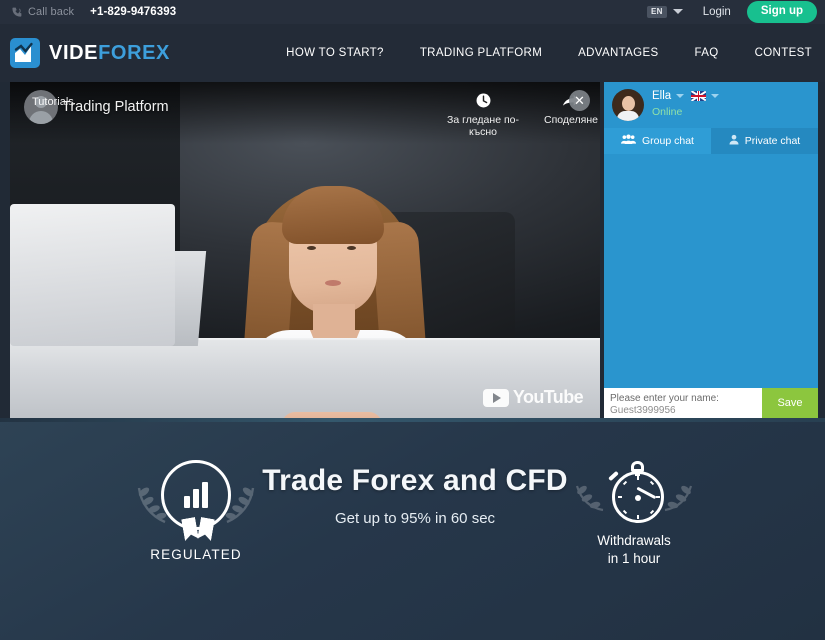 Image resolution: width=825 pixels, height=640 pixels. Describe the element at coordinates (678, 497) in the screenshot. I see `withdrawal-laurel-right-icon` at that location.